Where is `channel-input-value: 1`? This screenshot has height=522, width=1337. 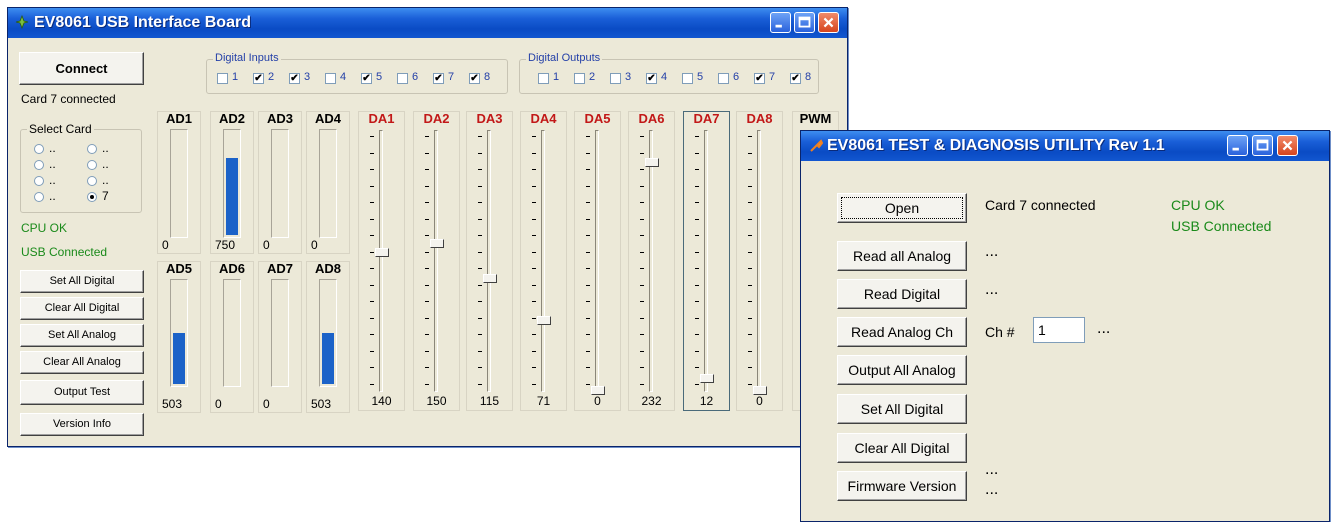 channel-input-value: 1 is located at coordinates (1042, 330).